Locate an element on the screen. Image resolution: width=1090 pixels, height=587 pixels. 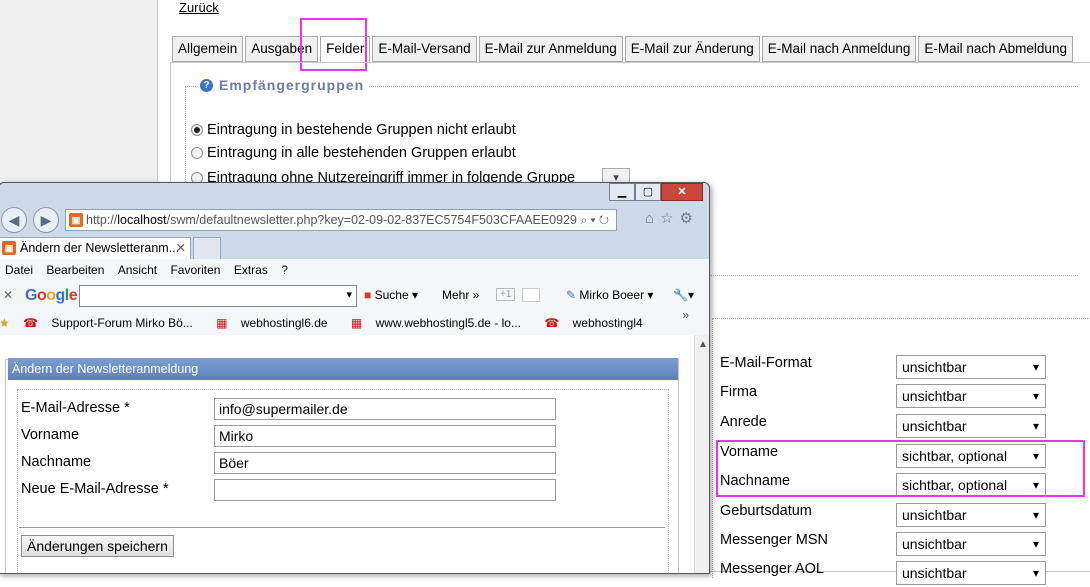
vorname-input: Mirko is located at coordinates (385, 436).